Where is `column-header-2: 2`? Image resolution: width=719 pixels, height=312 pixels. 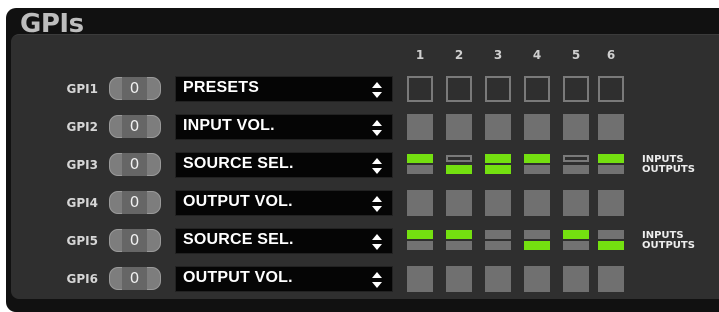 column-header-2: 2 is located at coordinates (459, 55).